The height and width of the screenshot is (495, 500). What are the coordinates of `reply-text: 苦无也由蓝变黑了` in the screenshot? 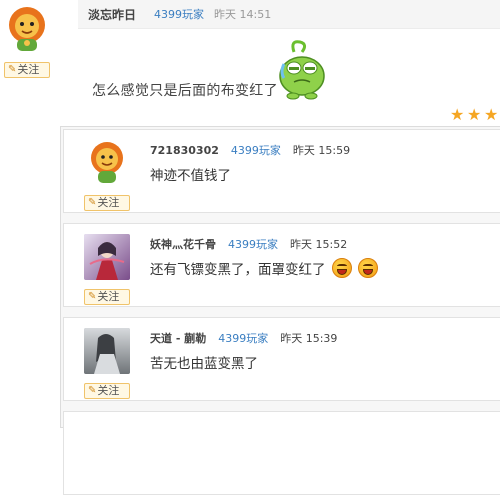 It's located at (204, 364).